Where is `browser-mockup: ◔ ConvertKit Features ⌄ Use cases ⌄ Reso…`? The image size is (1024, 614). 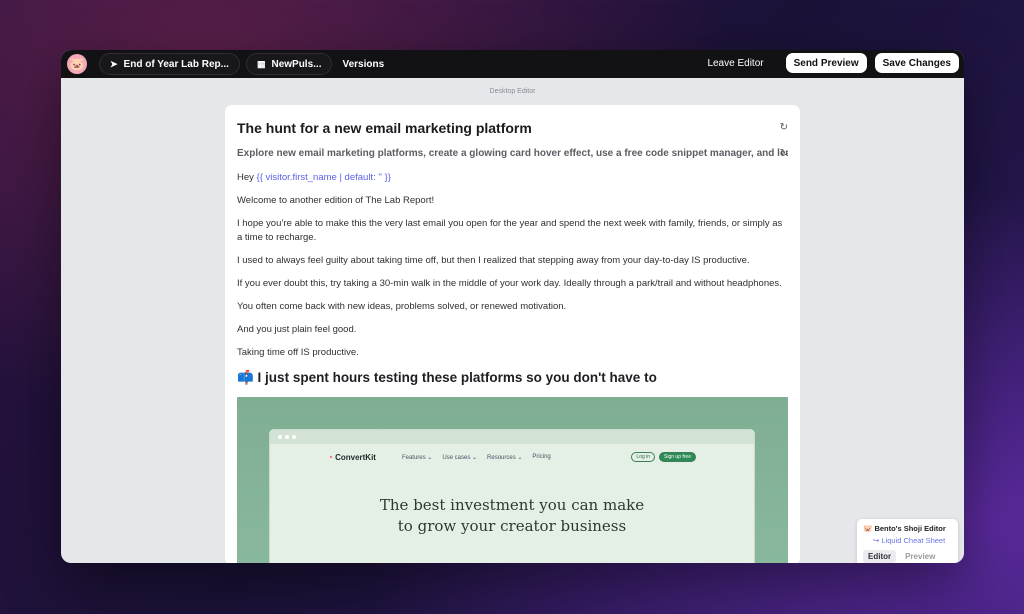
browser-mockup: ◔ ConvertKit Features ⌄ Use cases ⌄ Reso… is located at coordinates (512, 496).